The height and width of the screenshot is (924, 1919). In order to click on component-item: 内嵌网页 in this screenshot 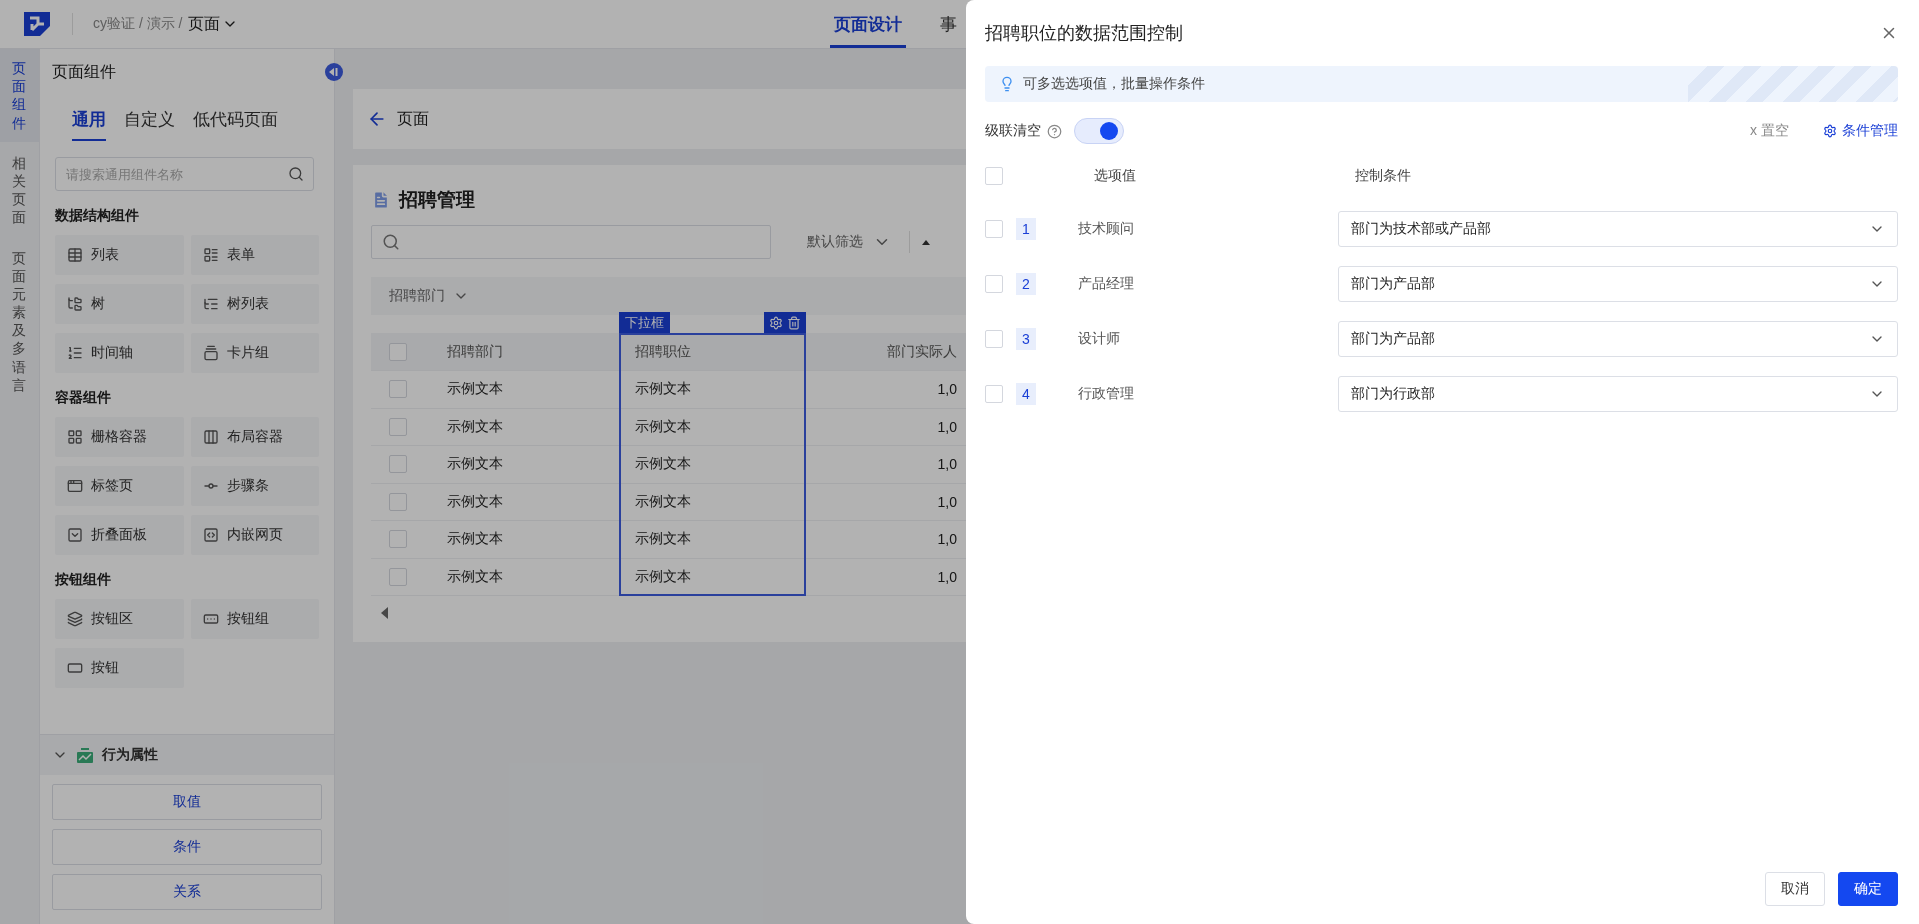, I will do `click(254, 535)`.